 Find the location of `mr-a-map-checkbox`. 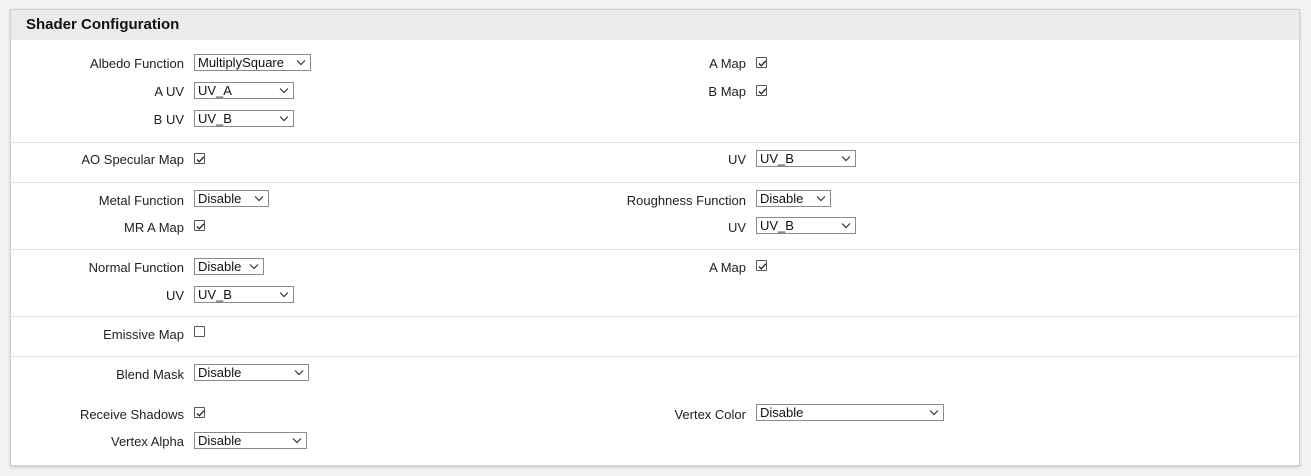

mr-a-map-checkbox is located at coordinates (199, 225).